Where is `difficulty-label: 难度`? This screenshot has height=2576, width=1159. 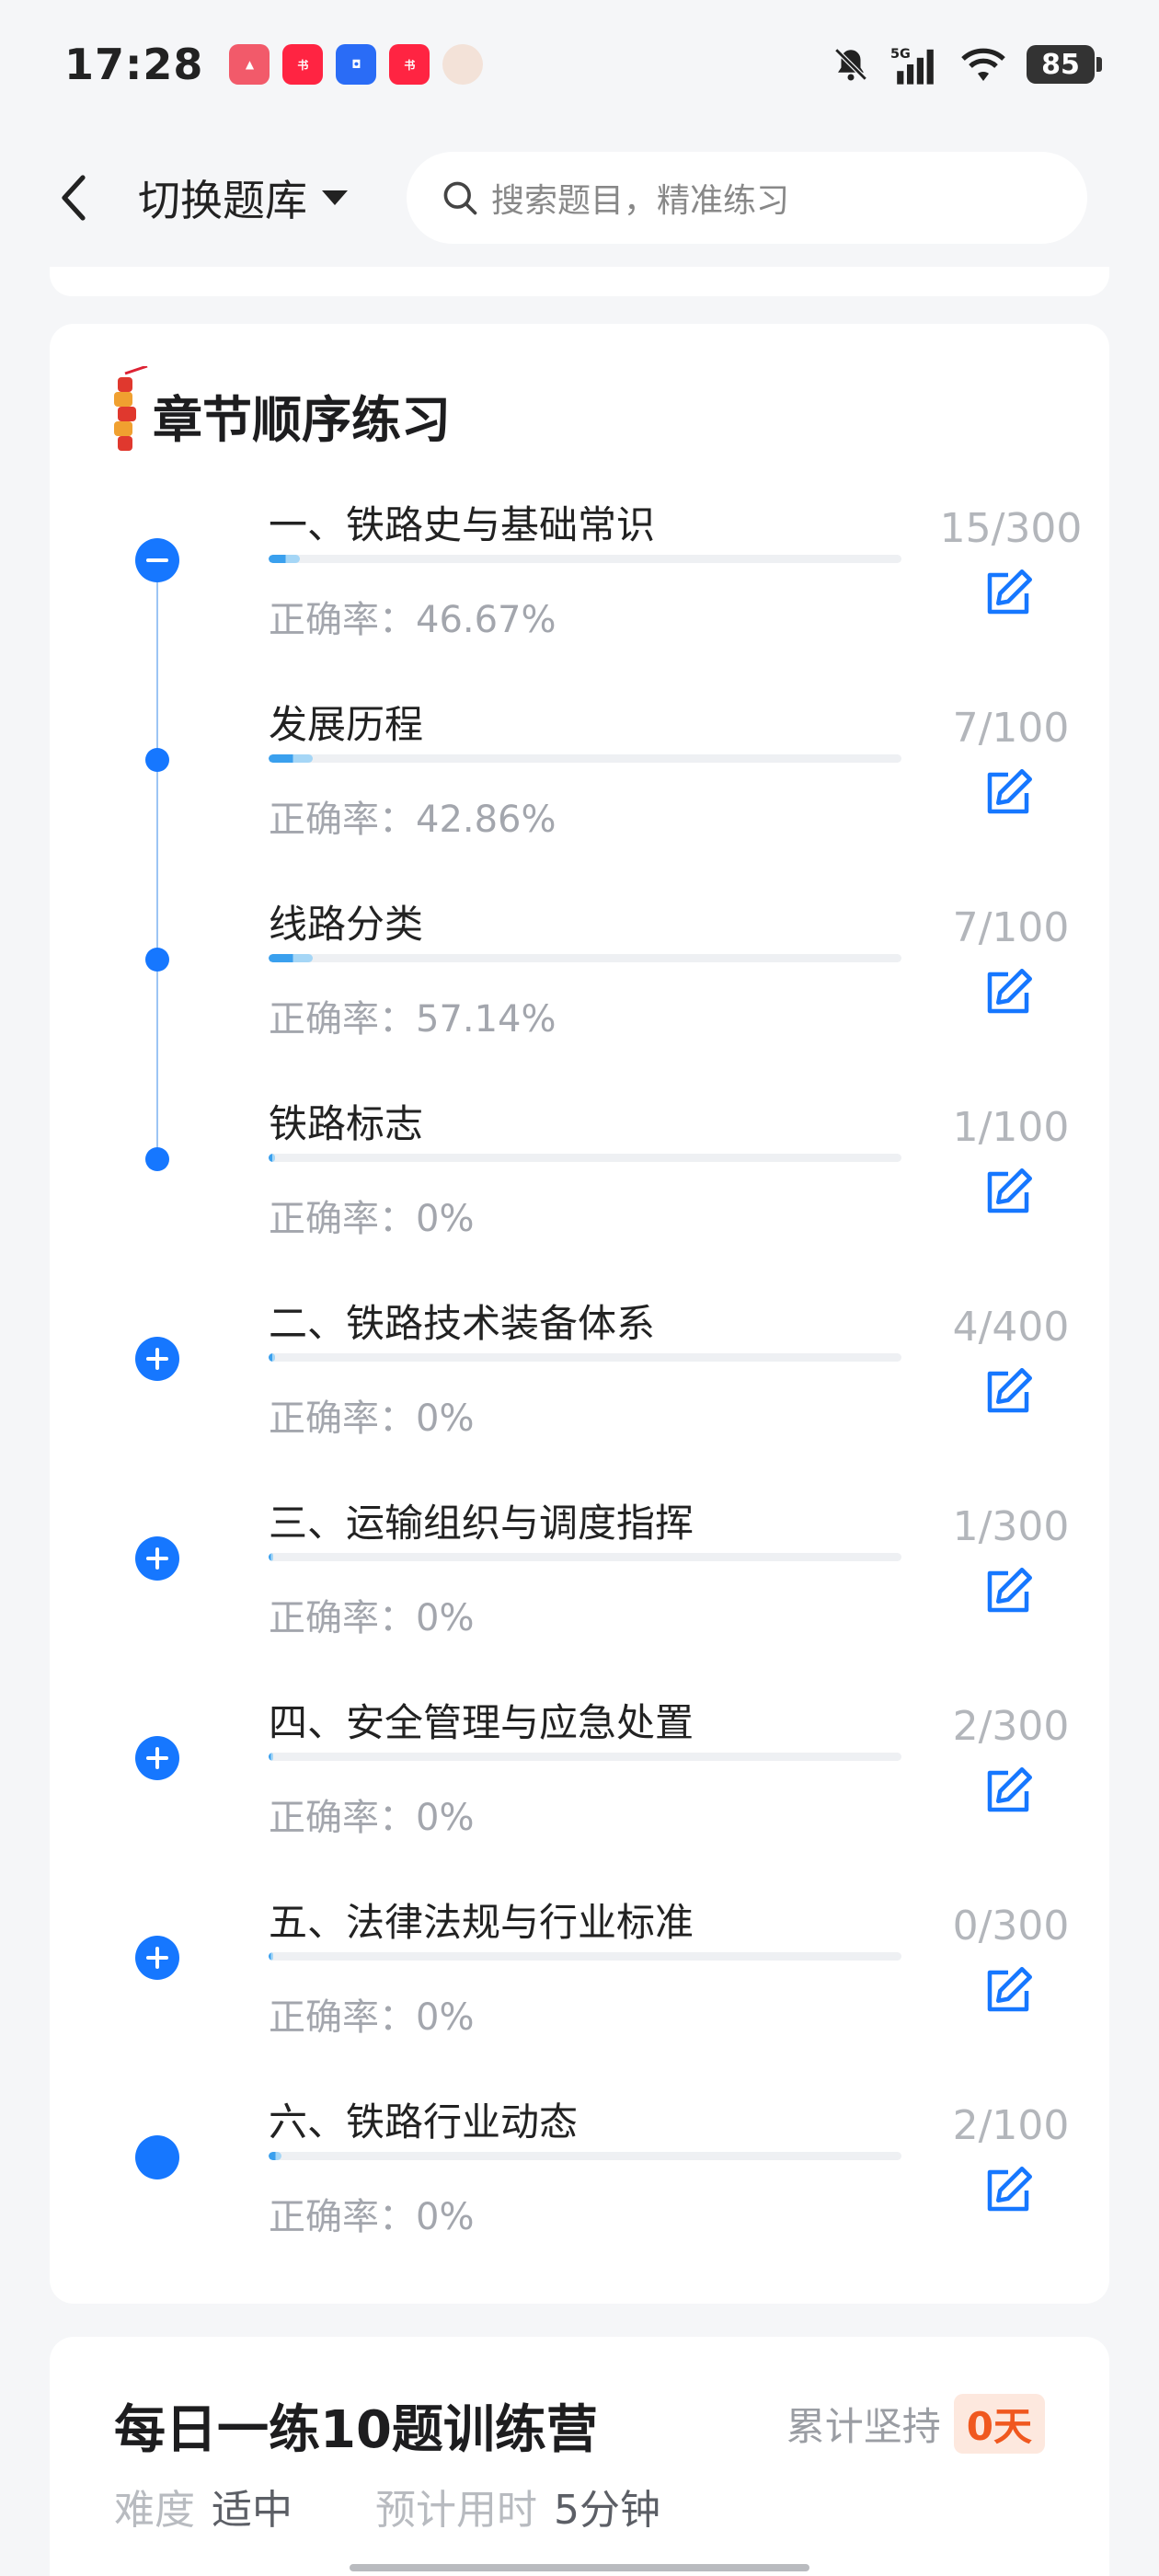 difficulty-label: 难度 is located at coordinates (154, 2510).